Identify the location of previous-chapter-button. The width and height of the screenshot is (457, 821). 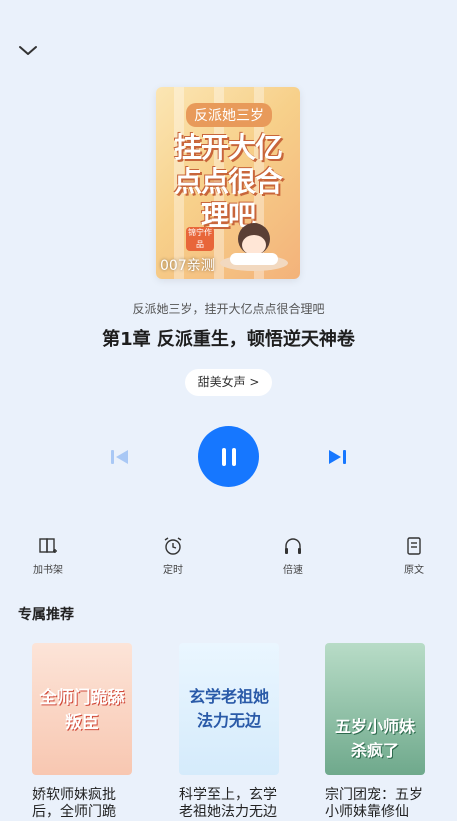
(120, 457).